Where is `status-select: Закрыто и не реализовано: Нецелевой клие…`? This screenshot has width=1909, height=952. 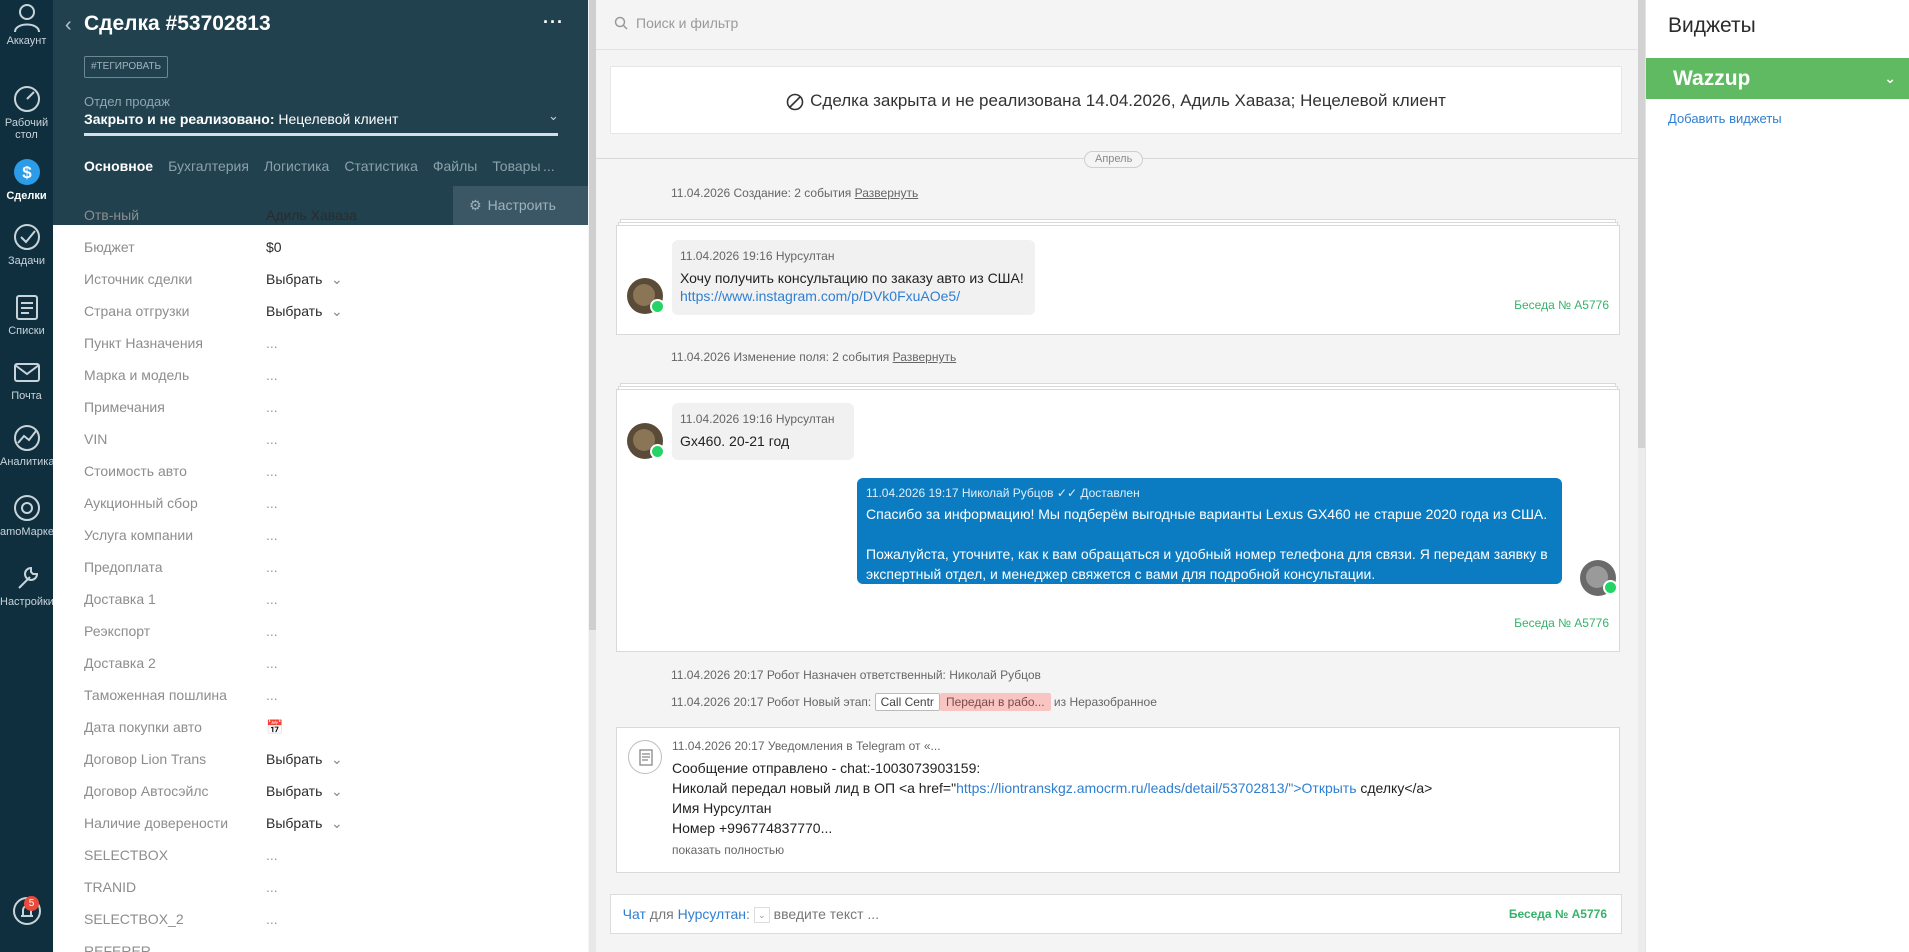
status-select: Закрыто и не реализовано: Нецелевой клие… is located at coordinates (241, 119).